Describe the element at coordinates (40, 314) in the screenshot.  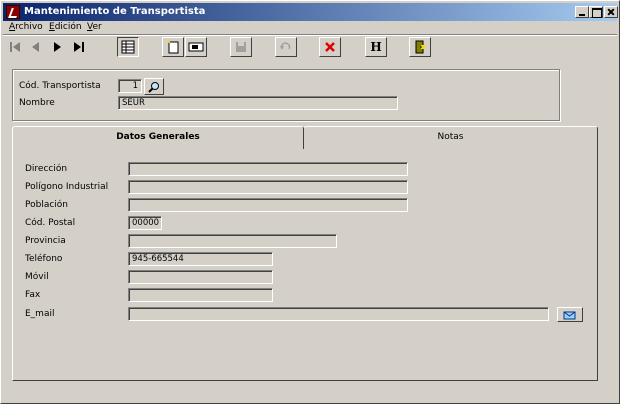
I see `email-label: E_mail` at that location.